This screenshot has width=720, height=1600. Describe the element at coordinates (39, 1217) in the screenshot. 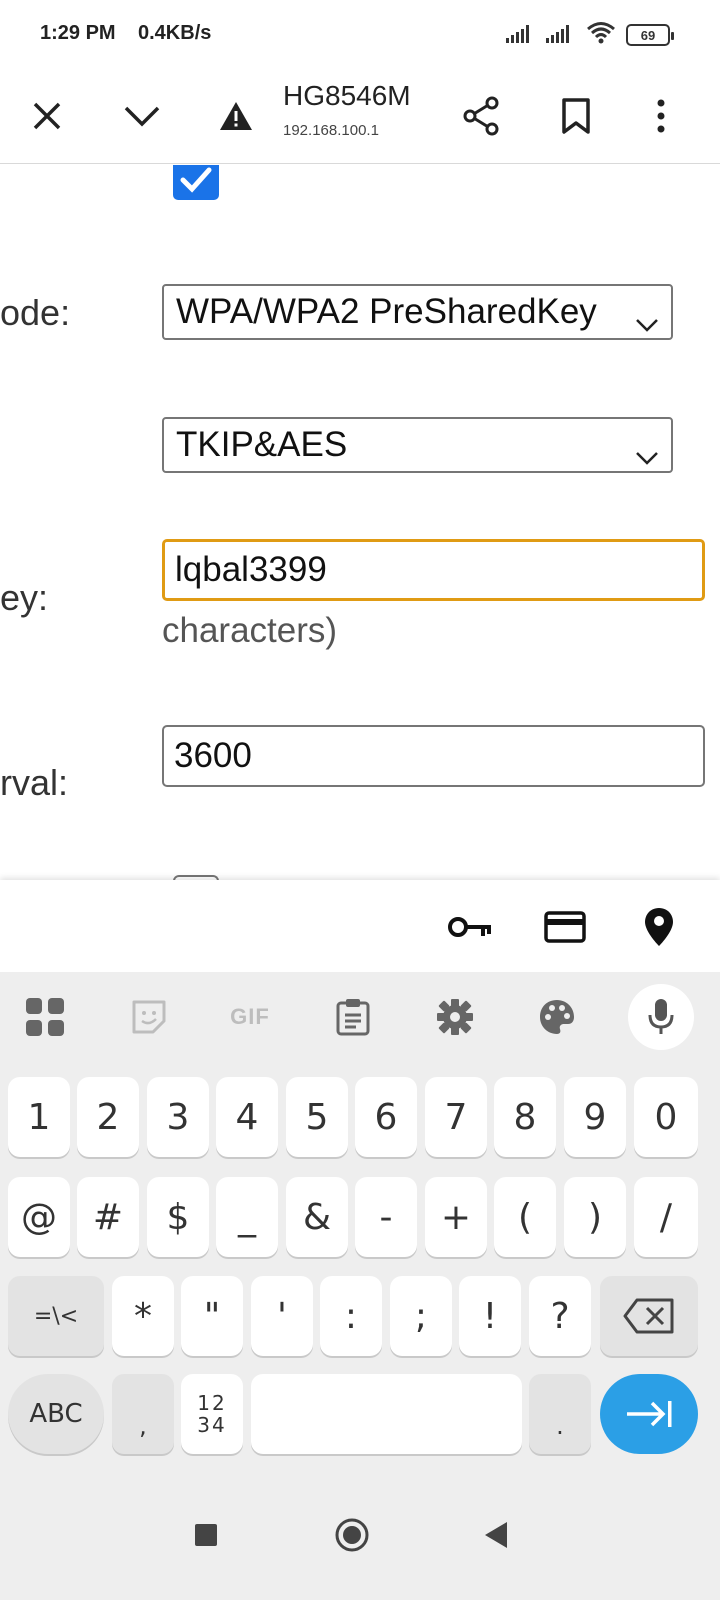

I see `key-at: @` at that location.